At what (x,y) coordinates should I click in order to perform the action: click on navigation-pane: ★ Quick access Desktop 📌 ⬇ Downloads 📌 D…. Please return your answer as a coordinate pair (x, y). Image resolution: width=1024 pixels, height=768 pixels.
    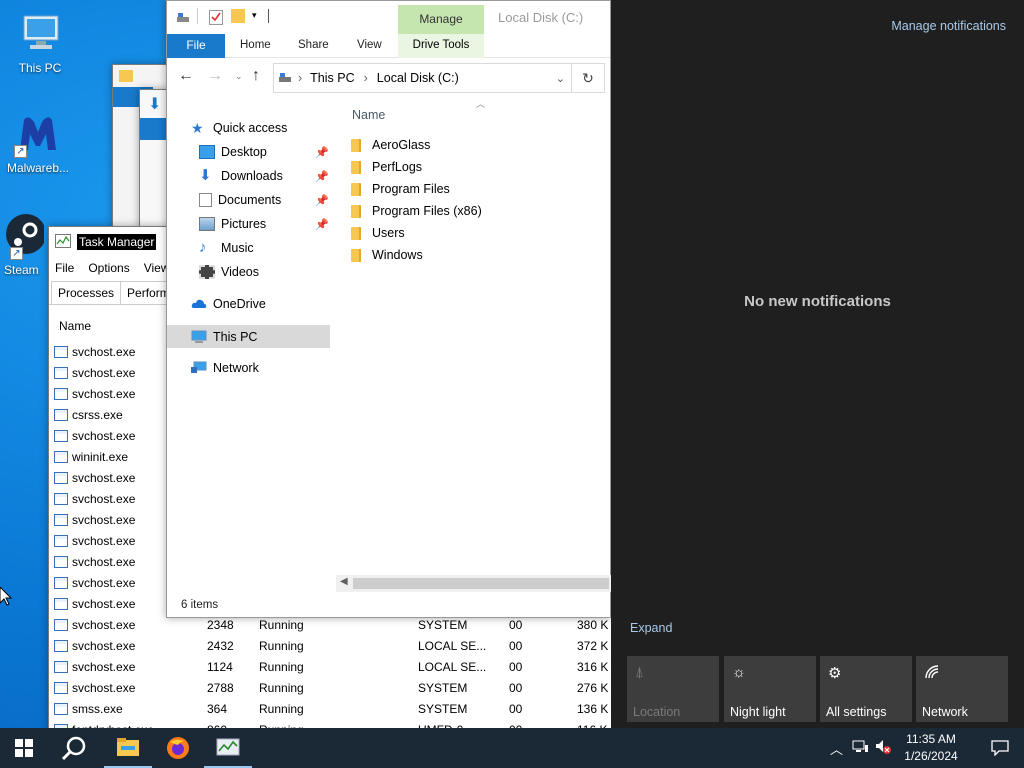
    Looking at the image, I should click on (251, 351).